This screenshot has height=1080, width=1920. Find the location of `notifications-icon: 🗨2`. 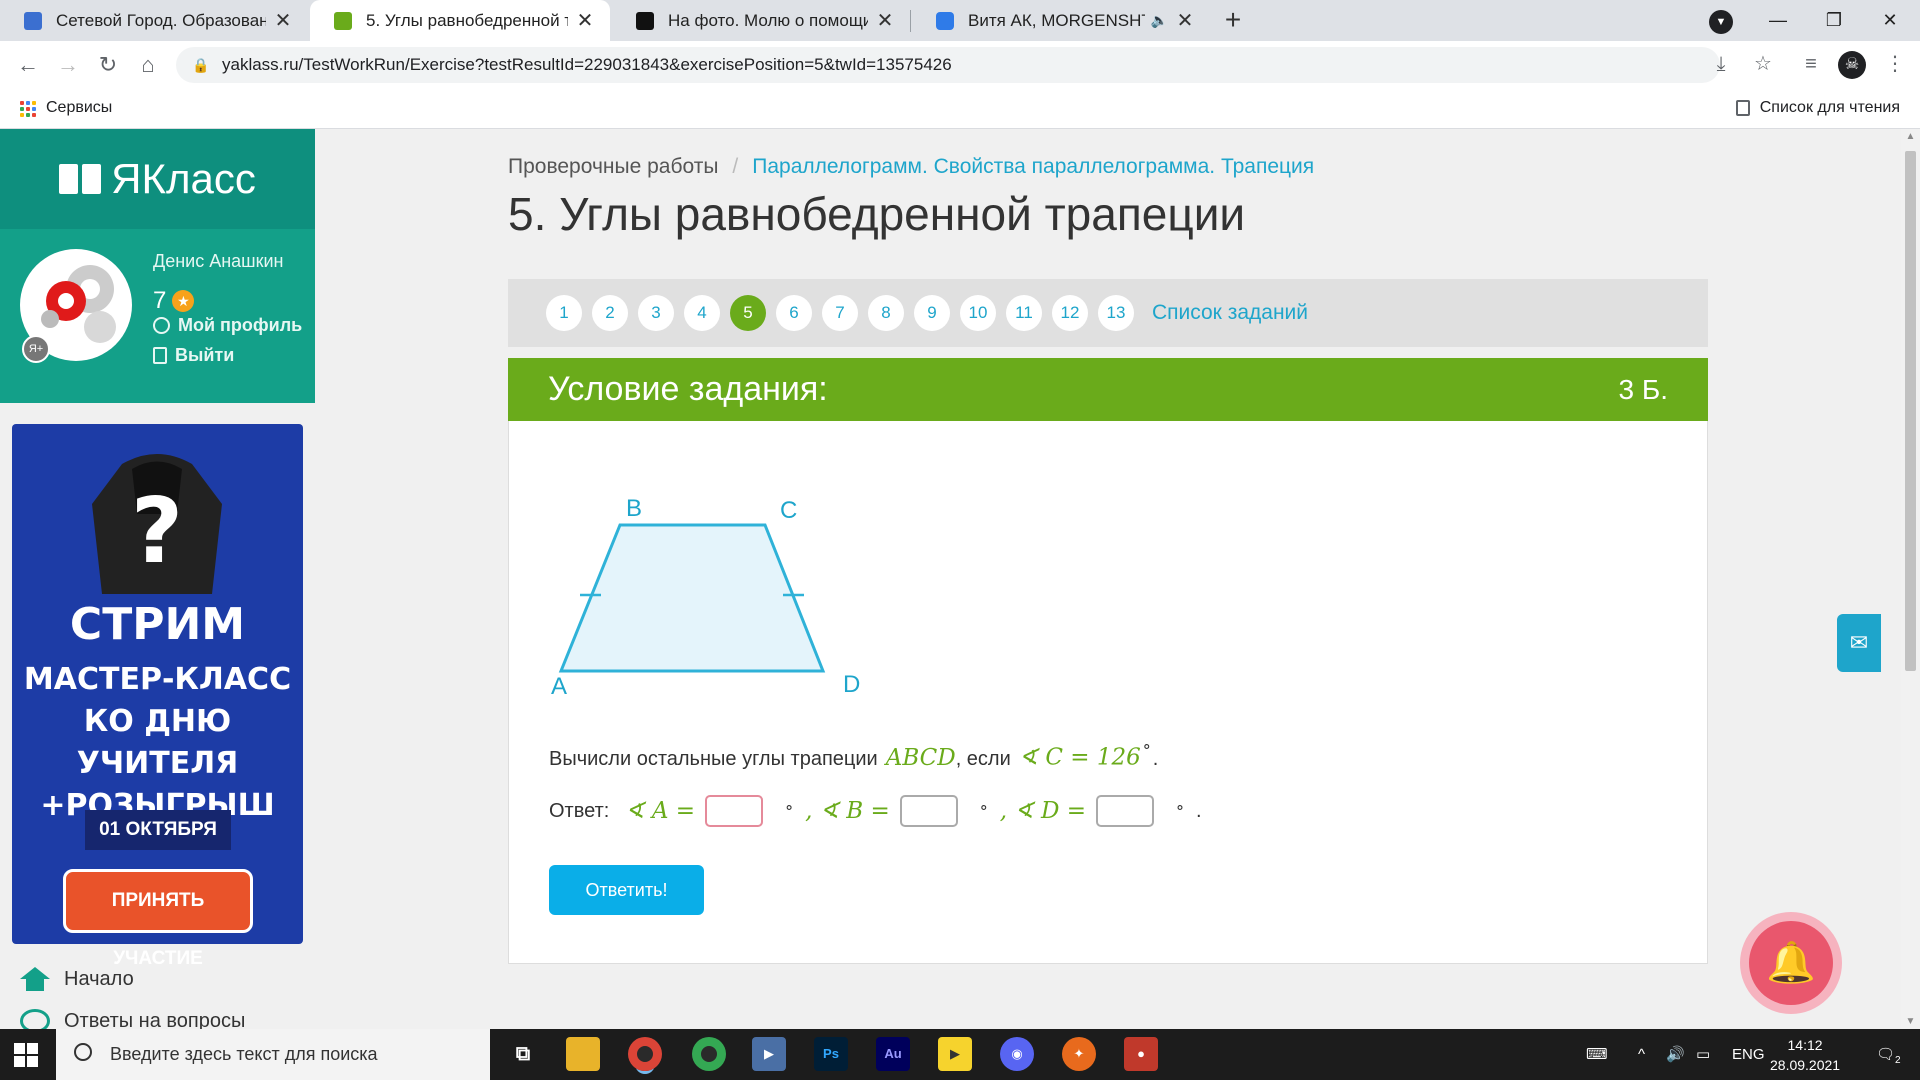

notifications-icon: 🗨2 is located at coordinates (1888, 1054).